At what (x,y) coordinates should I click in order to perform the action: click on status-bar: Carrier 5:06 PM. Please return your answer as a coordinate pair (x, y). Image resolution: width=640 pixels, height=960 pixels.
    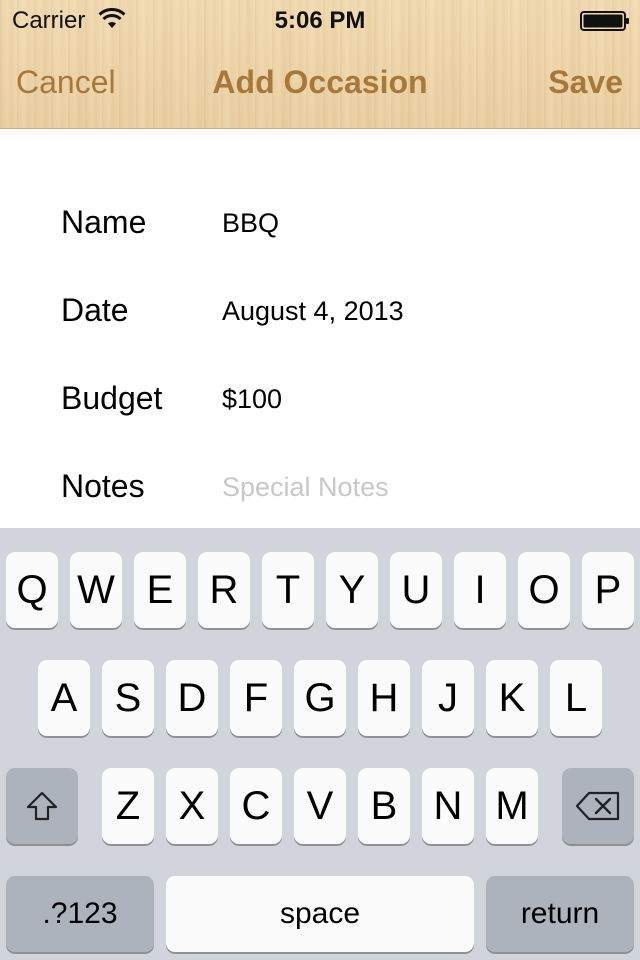
    Looking at the image, I should click on (320, 20).